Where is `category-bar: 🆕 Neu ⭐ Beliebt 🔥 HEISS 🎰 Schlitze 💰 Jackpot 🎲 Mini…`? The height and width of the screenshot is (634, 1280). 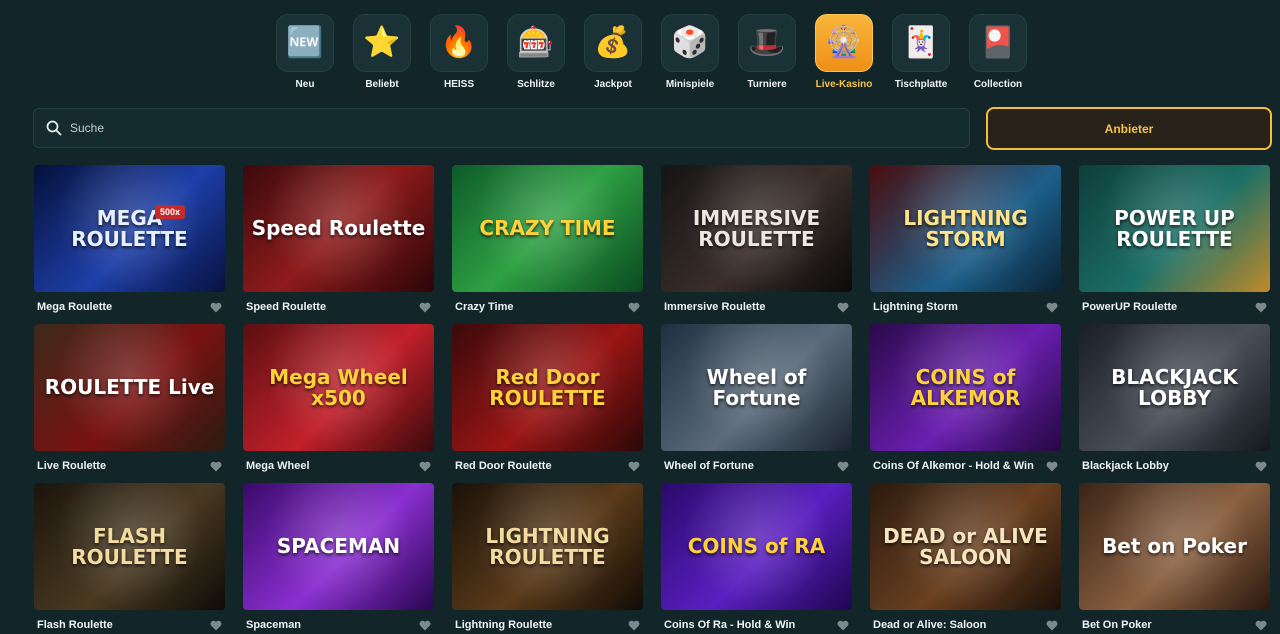 category-bar: 🆕 Neu ⭐ Beliebt 🔥 HEISS 🎰 Schlitze 💰 Jackpot 🎲 Mini… is located at coordinates (651, 52).